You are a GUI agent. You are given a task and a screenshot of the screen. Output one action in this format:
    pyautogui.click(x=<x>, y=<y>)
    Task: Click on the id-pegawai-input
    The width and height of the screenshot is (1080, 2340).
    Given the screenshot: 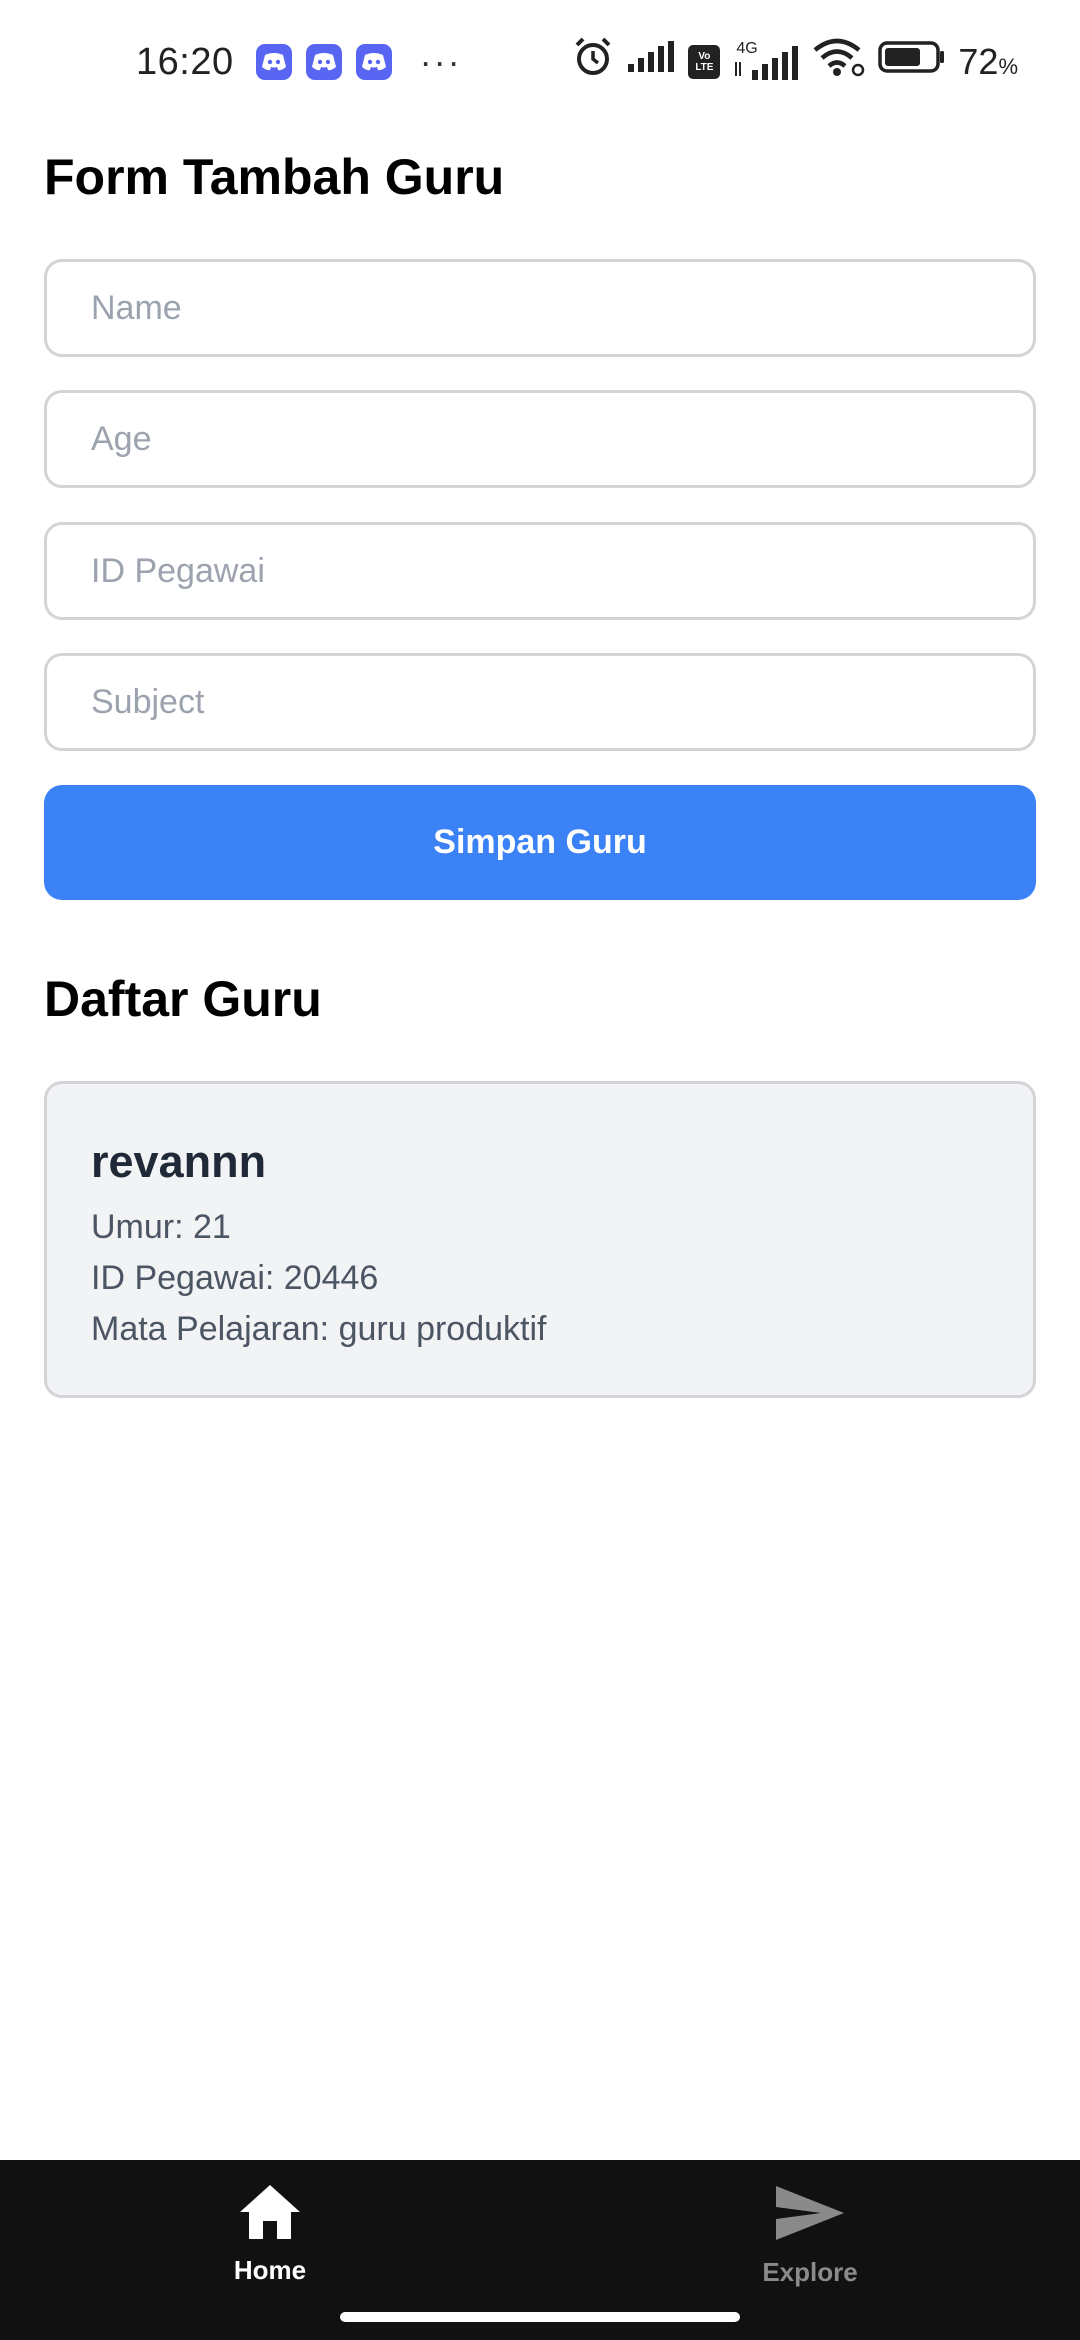 What is the action you would take?
    pyautogui.click(x=540, y=571)
    